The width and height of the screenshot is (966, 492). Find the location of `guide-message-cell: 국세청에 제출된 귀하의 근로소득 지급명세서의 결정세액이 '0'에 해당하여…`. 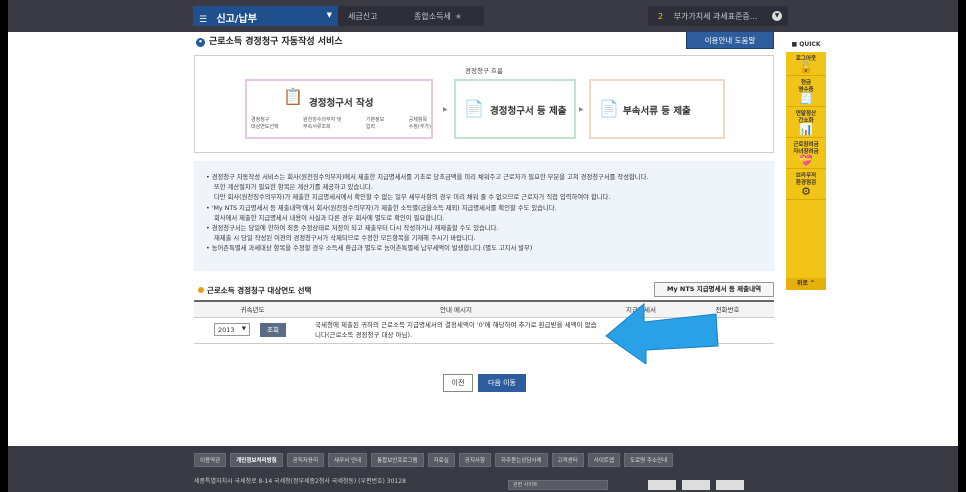

guide-message-cell: 국세청에 제출된 귀하의 근로소득 지급명세서의 결정세액이 '0'에 해당하여… is located at coordinates (456, 330).